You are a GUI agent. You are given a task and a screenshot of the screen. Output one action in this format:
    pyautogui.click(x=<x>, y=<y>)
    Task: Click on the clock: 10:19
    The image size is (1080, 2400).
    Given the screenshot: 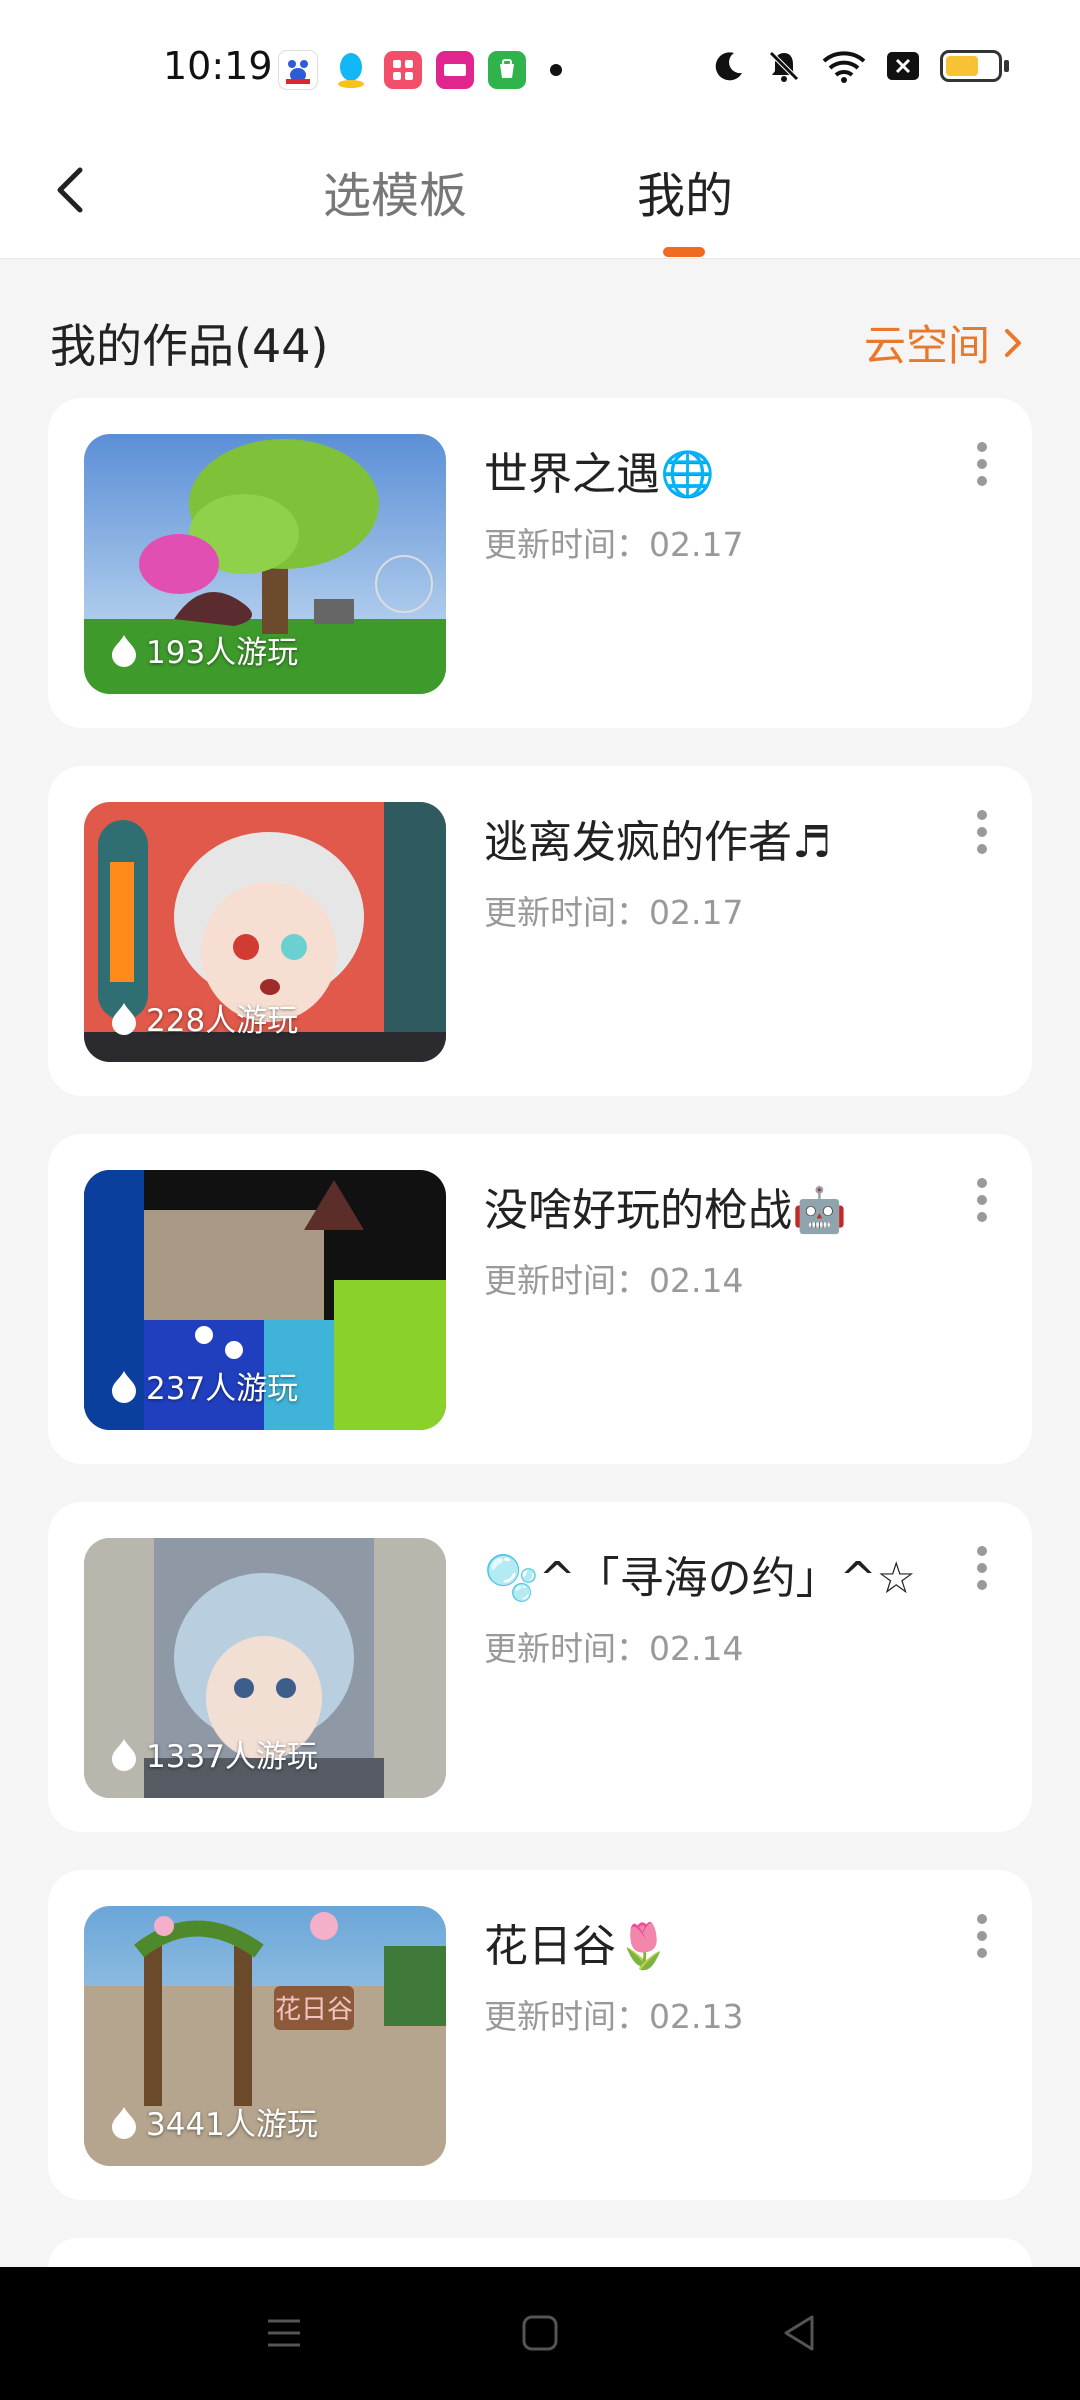 What is the action you would take?
    pyautogui.click(x=218, y=66)
    